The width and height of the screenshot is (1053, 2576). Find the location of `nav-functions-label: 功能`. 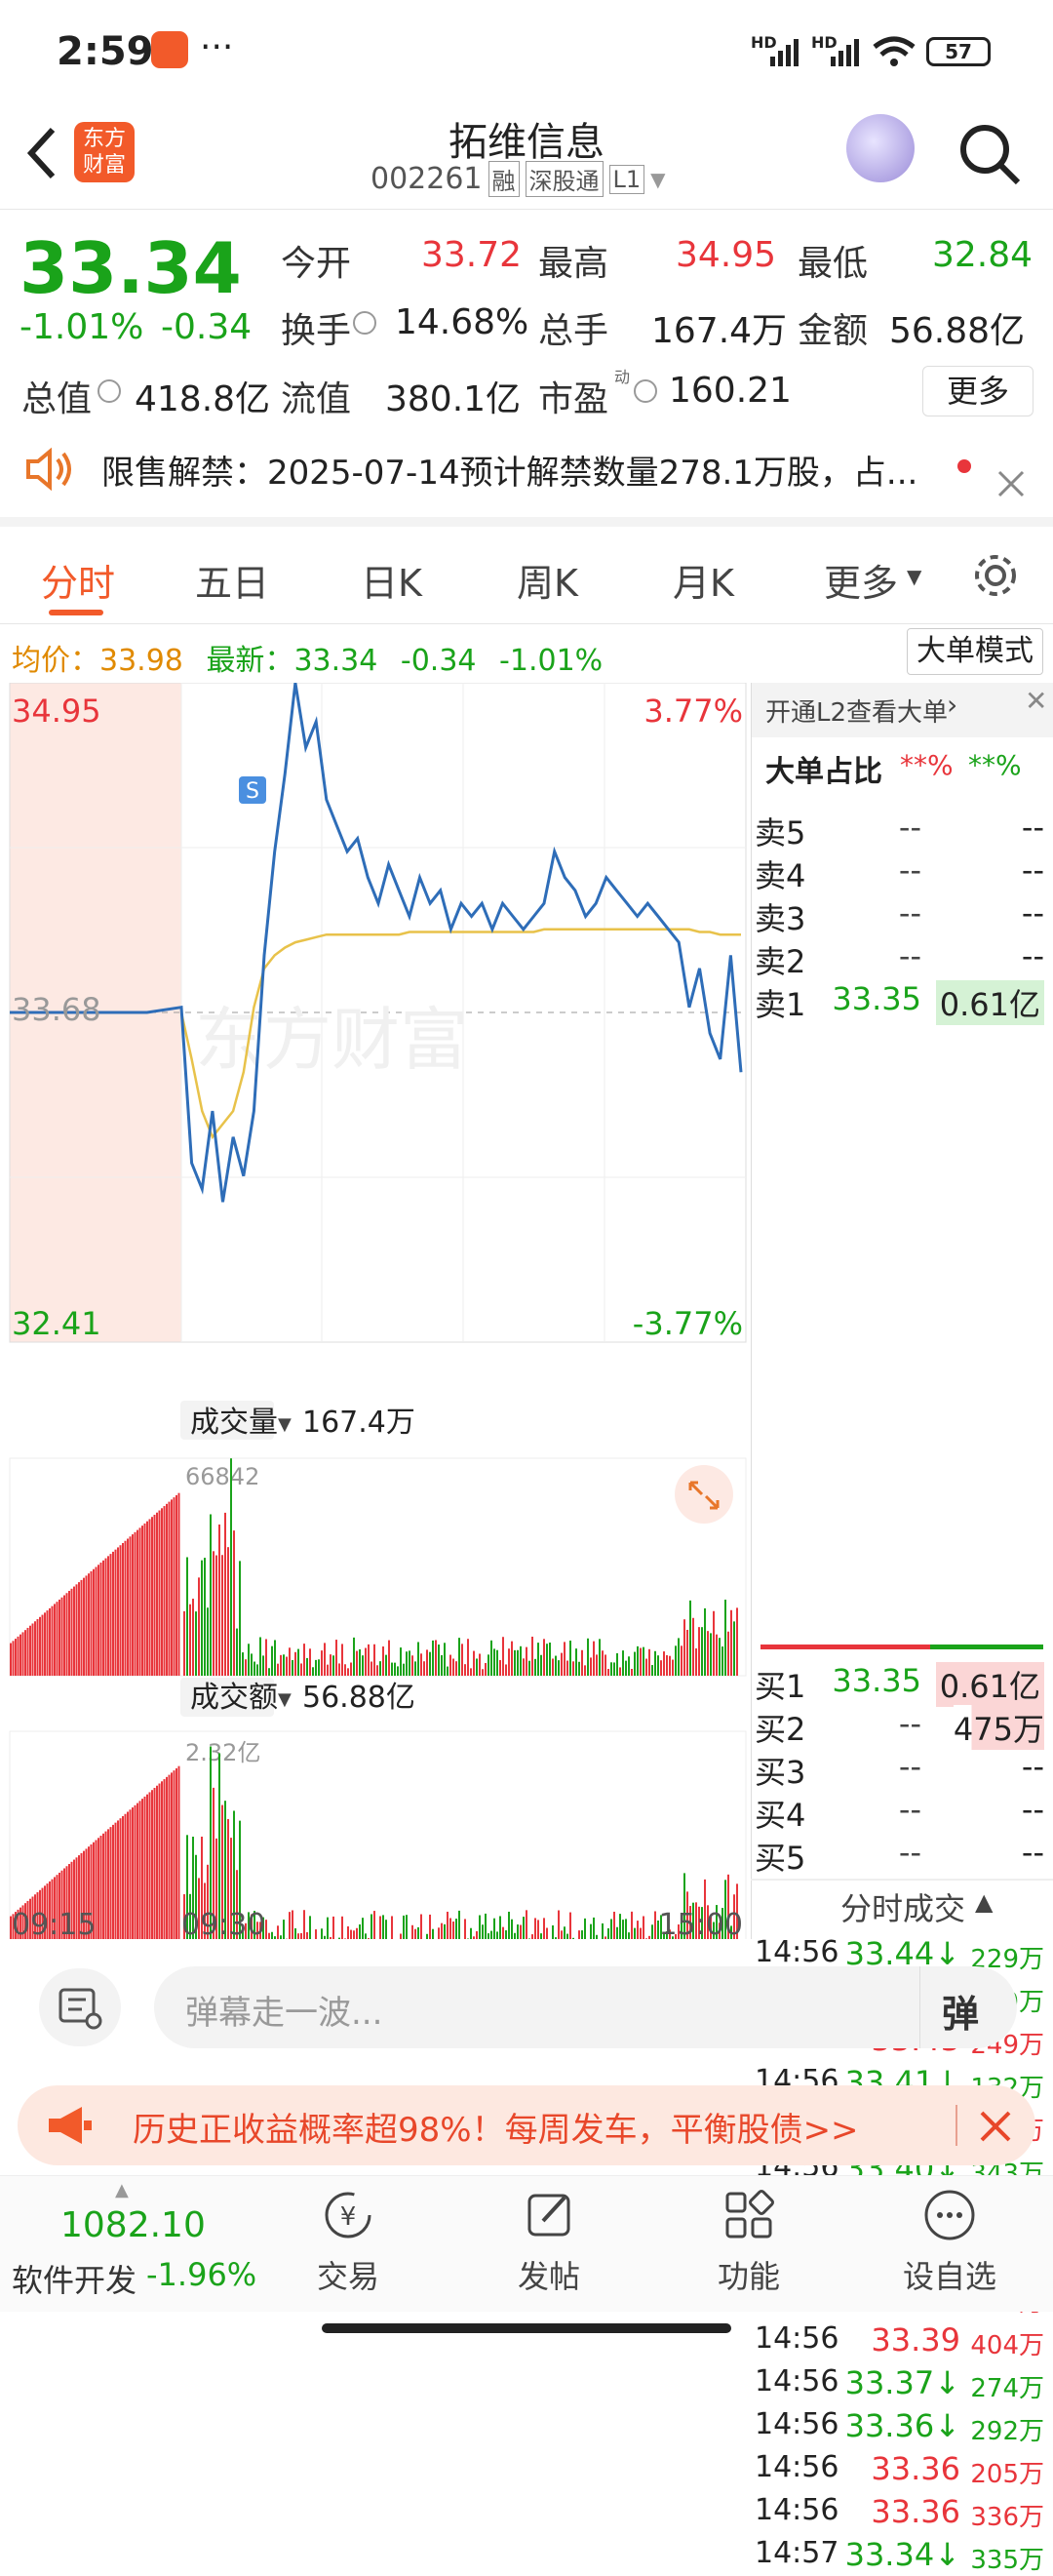

nav-functions-label: 功能 is located at coordinates (749, 2274).